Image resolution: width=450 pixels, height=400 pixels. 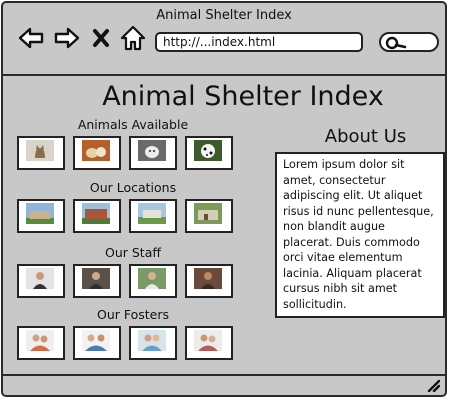 What do you see at coordinates (67, 38) in the screenshot?
I see `forward-arrow-icon` at bounding box center [67, 38].